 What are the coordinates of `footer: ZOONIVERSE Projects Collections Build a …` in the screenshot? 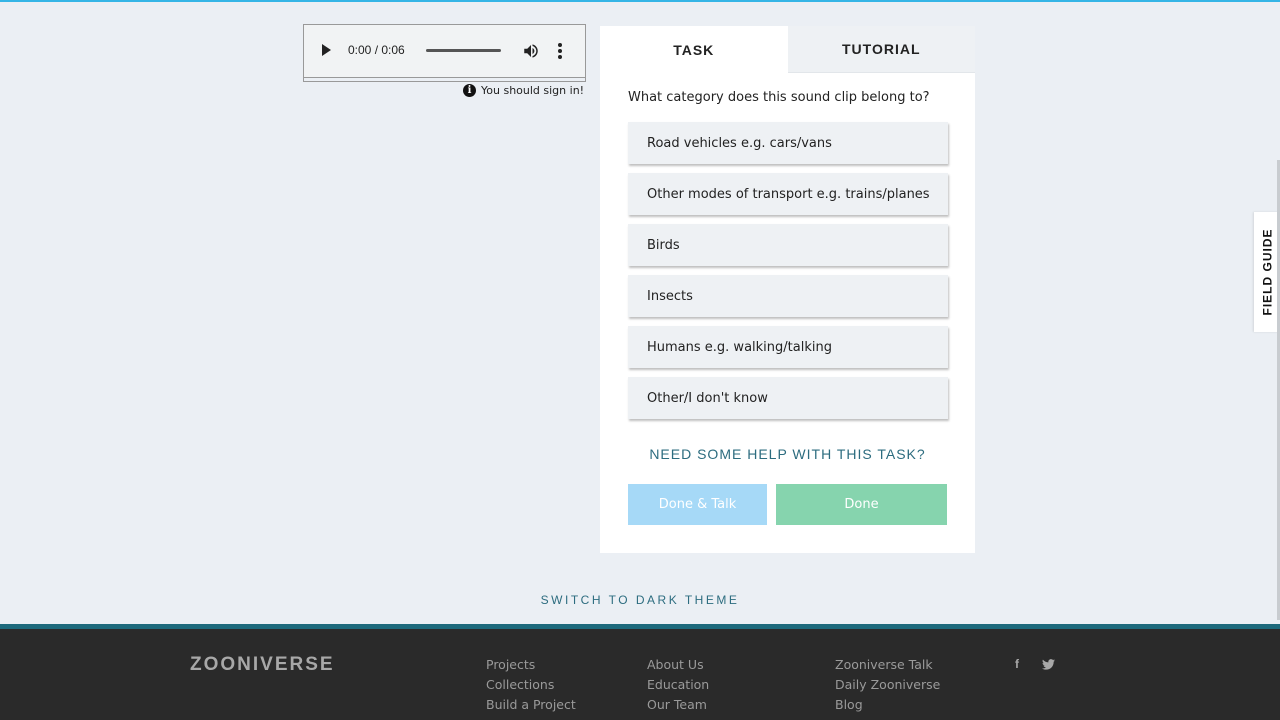 It's located at (640, 674).